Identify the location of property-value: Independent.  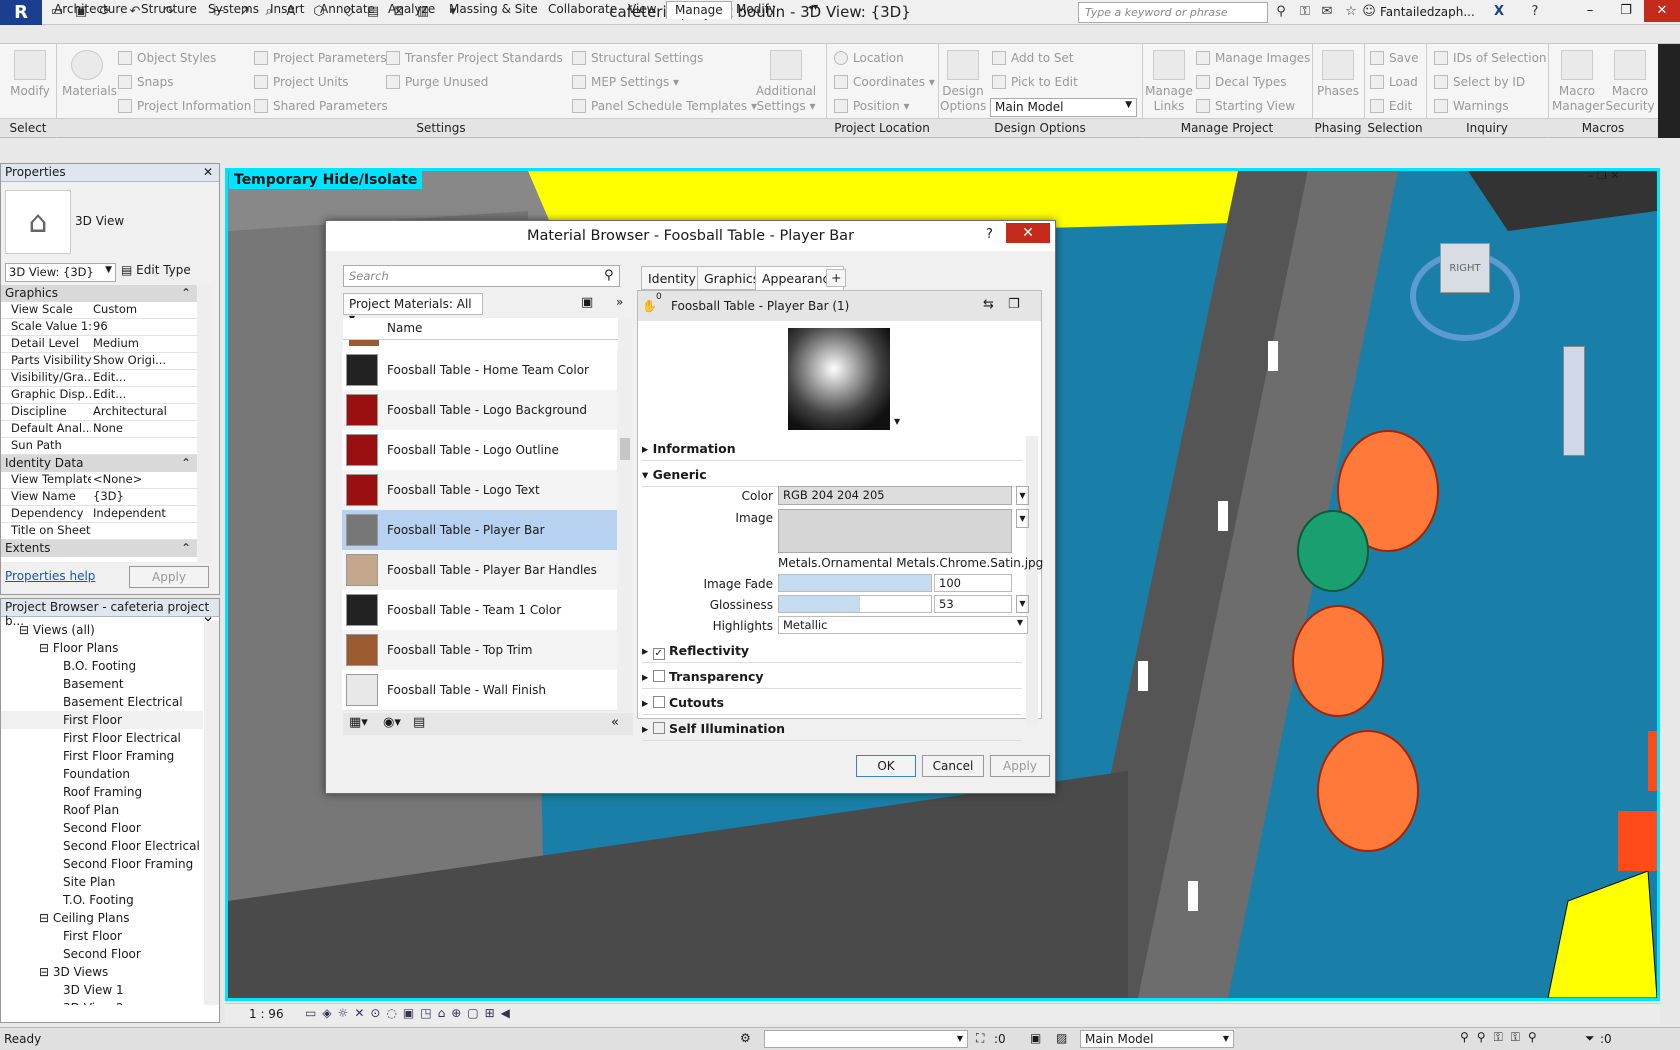
(138, 513).